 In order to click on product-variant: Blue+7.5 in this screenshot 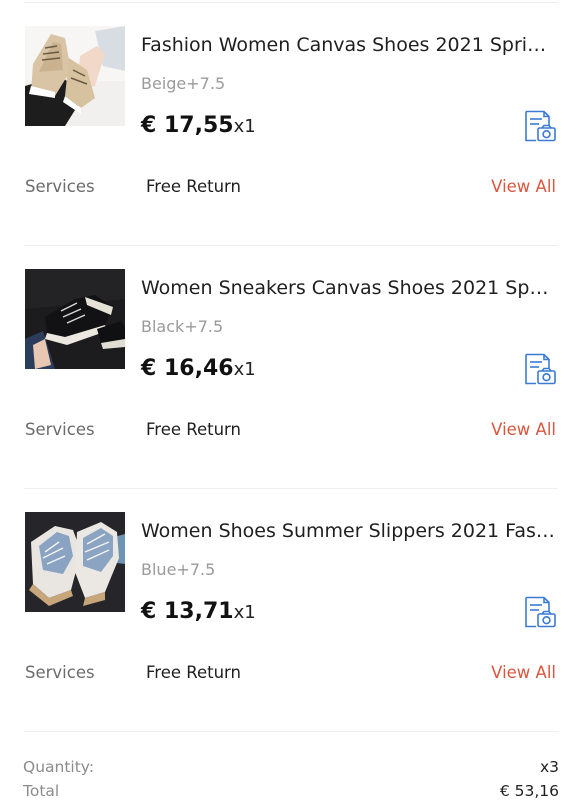, I will do `click(178, 569)`.